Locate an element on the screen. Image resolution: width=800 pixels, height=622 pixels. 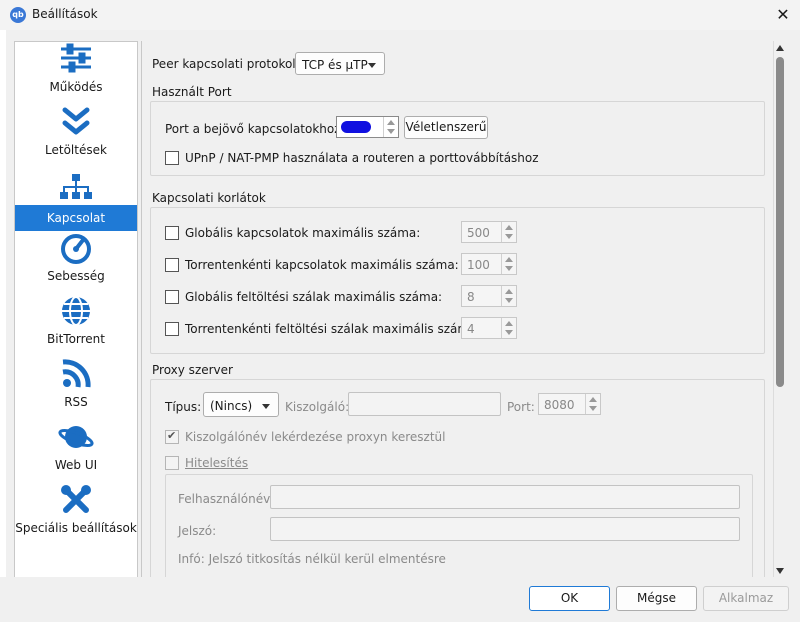
password-input is located at coordinates (505, 529).